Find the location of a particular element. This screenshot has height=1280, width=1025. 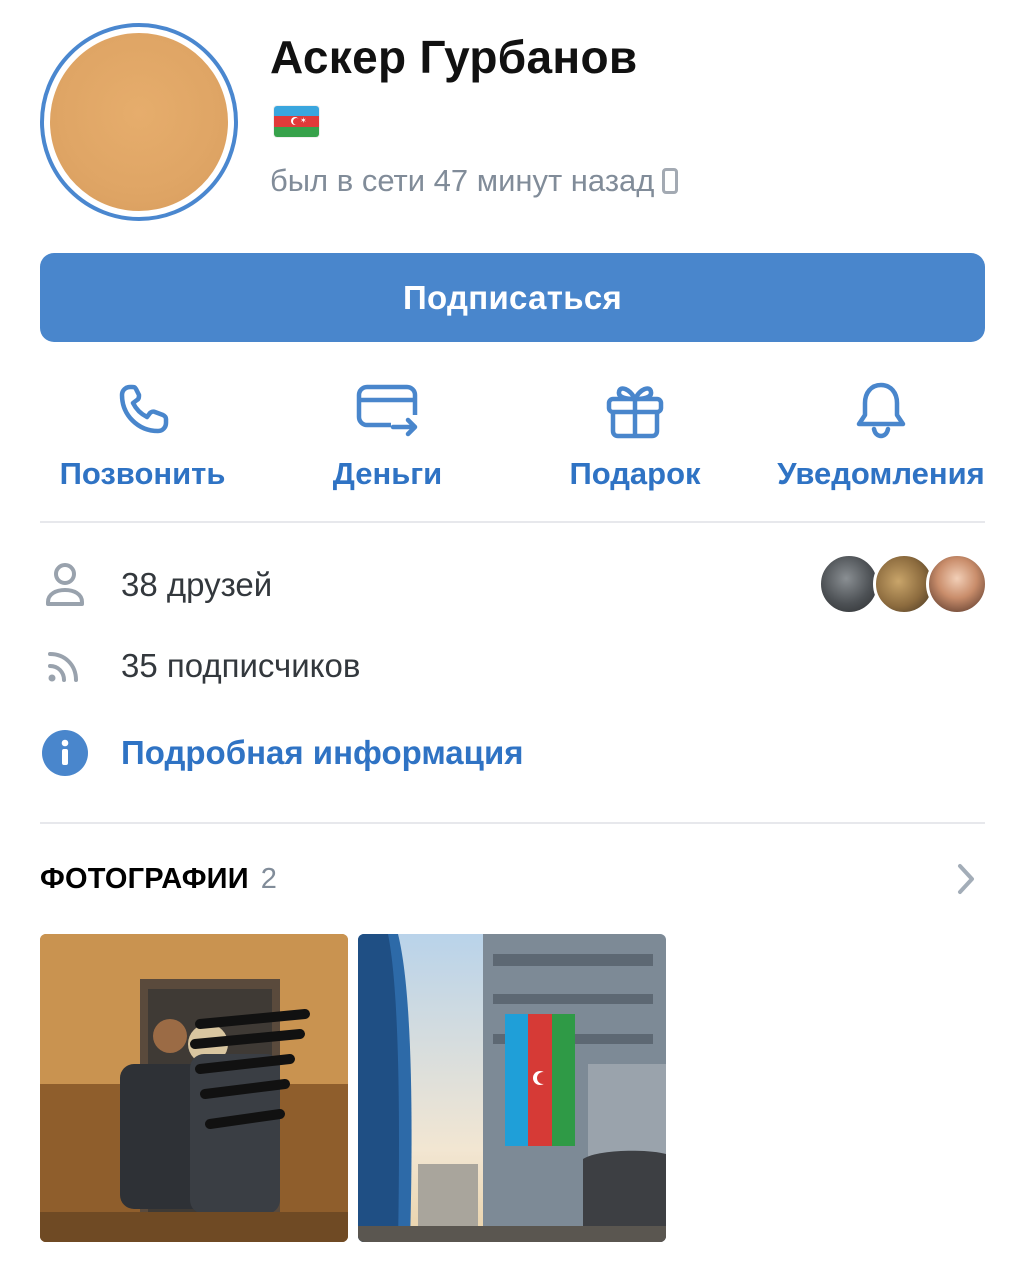

gift-button: Подарок is located at coordinates (635, 433).